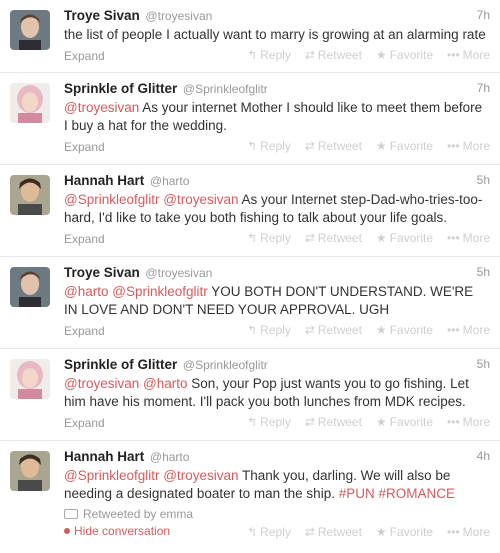 This screenshot has width=500, height=553. I want to click on hashtag-link: #ROMANCE, so click(416, 493).